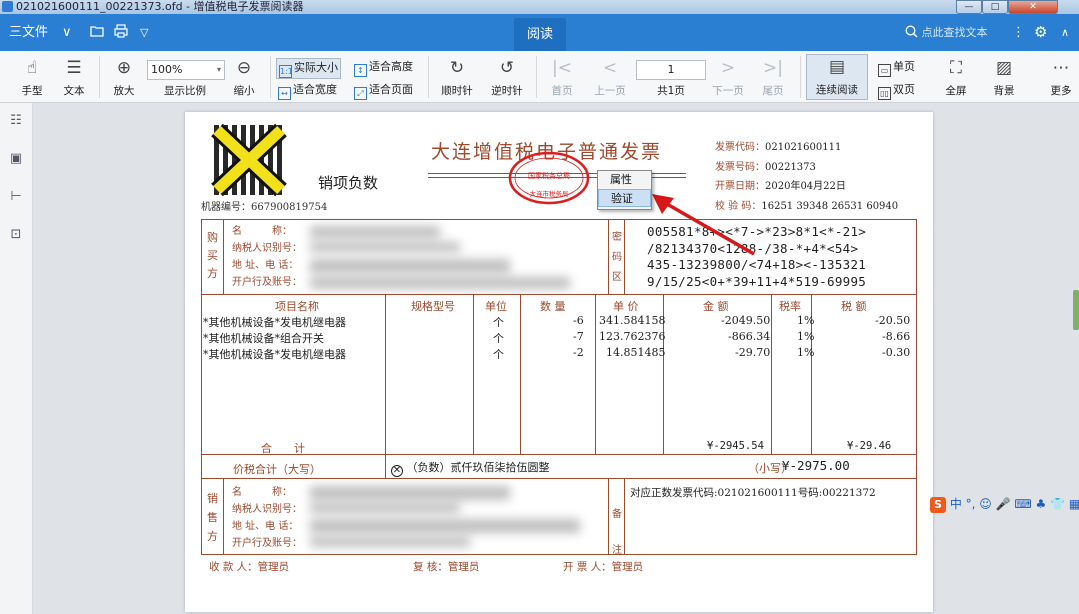  What do you see at coordinates (773, 77) in the screenshot?
I see `last-page-button: >| 尾页` at bounding box center [773, 77].